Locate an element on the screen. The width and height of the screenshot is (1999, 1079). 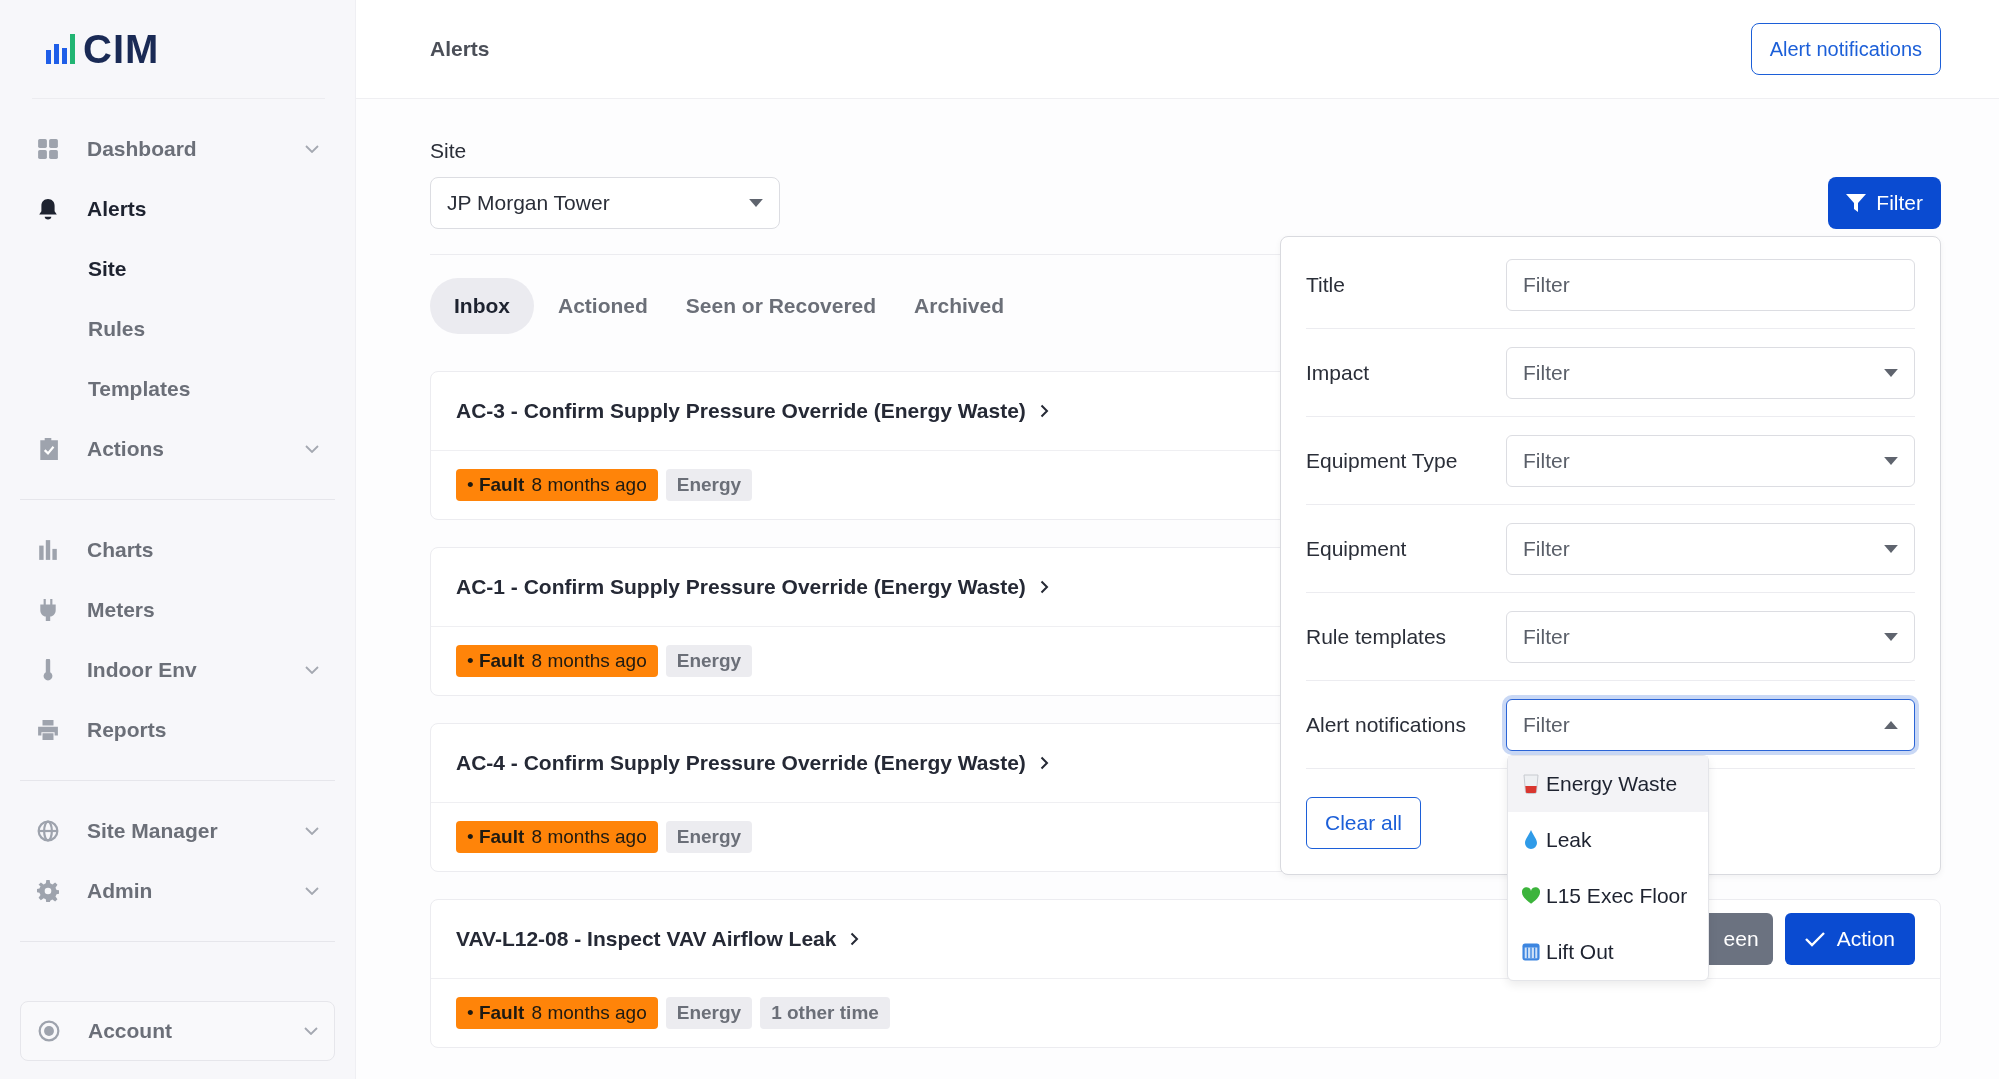
site-select: JP Morgan Tower is located at coordinates (605, 203).